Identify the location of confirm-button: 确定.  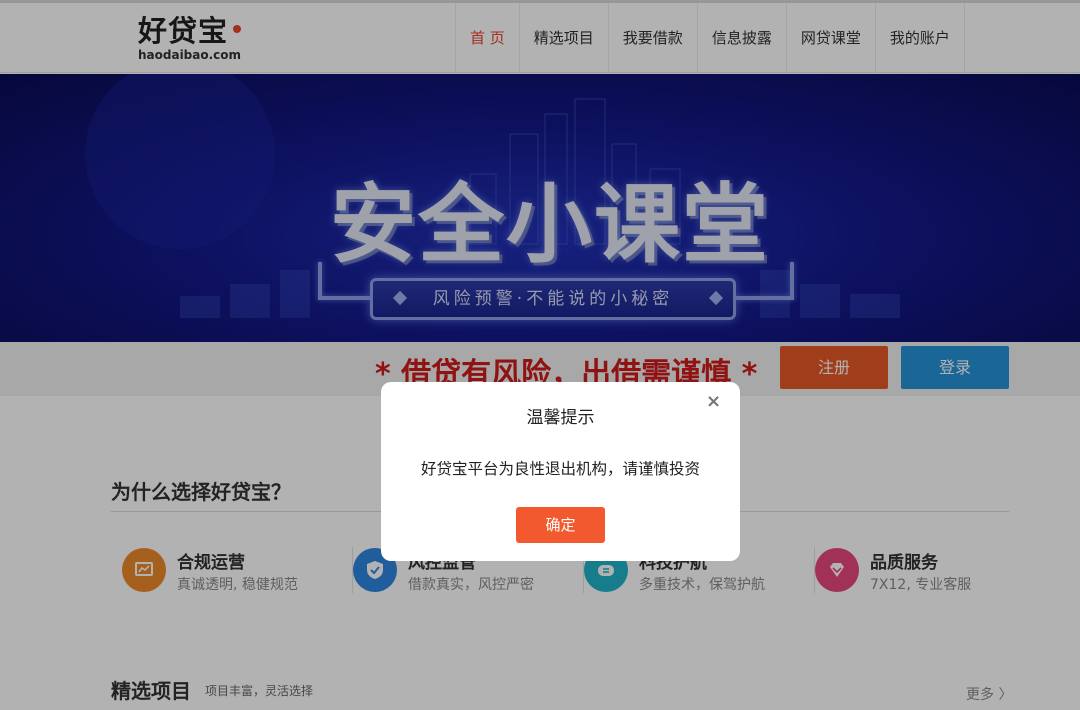
(560, 525).